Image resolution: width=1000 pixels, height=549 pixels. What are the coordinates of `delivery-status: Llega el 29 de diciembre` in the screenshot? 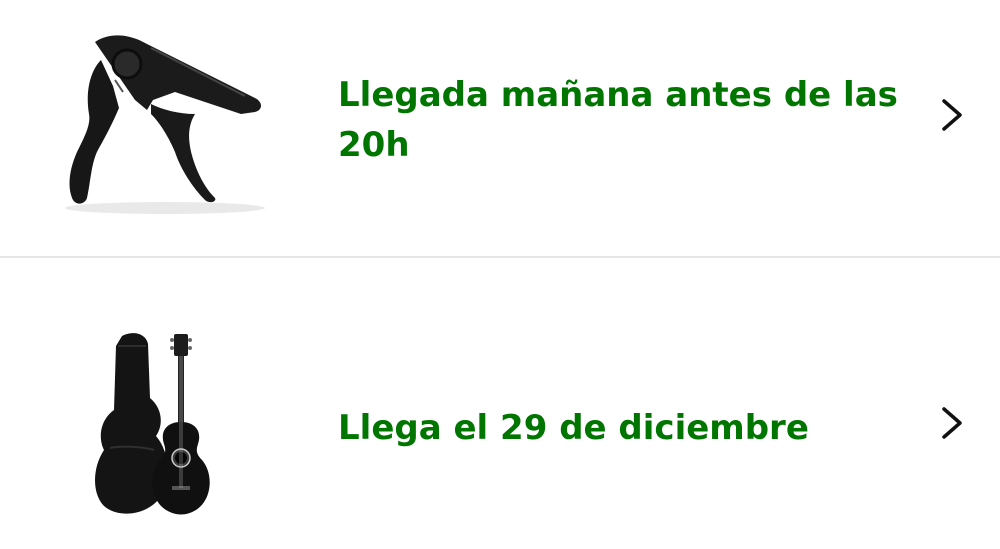 It's located at (573, 428).